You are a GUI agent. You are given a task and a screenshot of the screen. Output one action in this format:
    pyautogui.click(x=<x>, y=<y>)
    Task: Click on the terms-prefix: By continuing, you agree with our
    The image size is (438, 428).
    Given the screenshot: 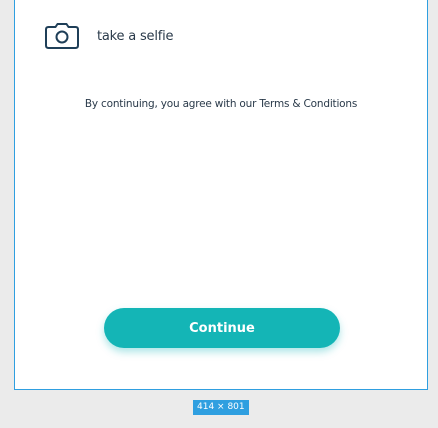 What is the action you would take?
    pyautogui.click(x=172, y=104)
    